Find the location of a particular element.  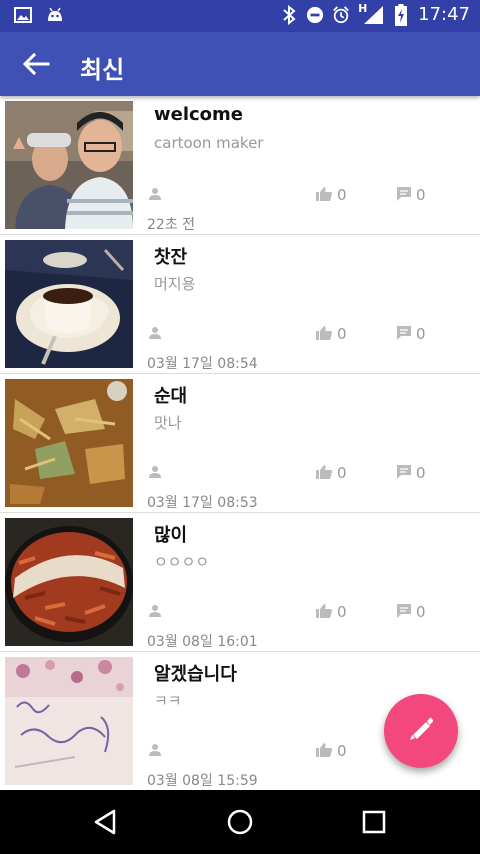

edit-pencil-icon is located at coordinates (422, 728).